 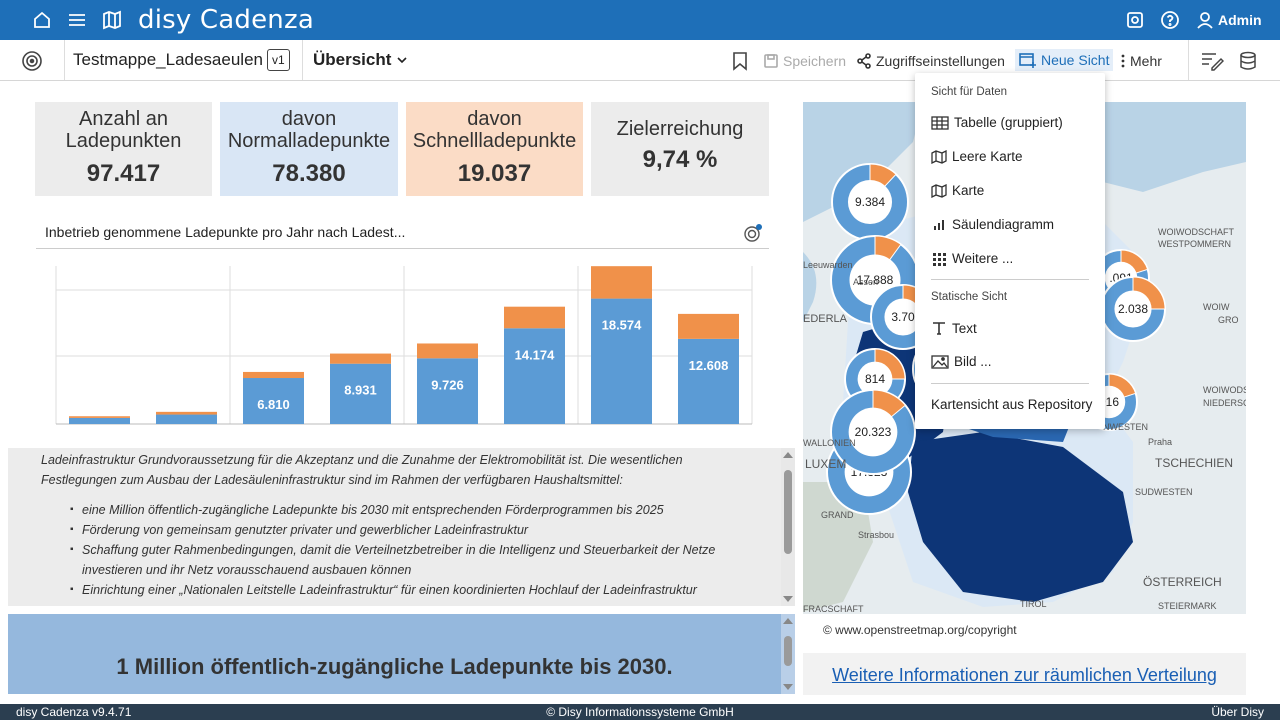 What do you see at coordinates (940, 361) in the screenshot?
I see `image-icon` at bounding box center [940, 361].